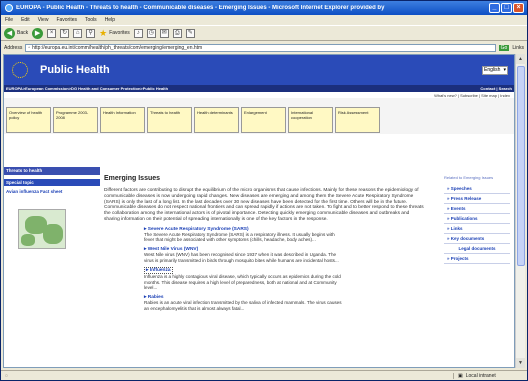  Describe the element at coordinates (310, 120) in the screenshot. I see `tab-international: International cooperation` at that location.